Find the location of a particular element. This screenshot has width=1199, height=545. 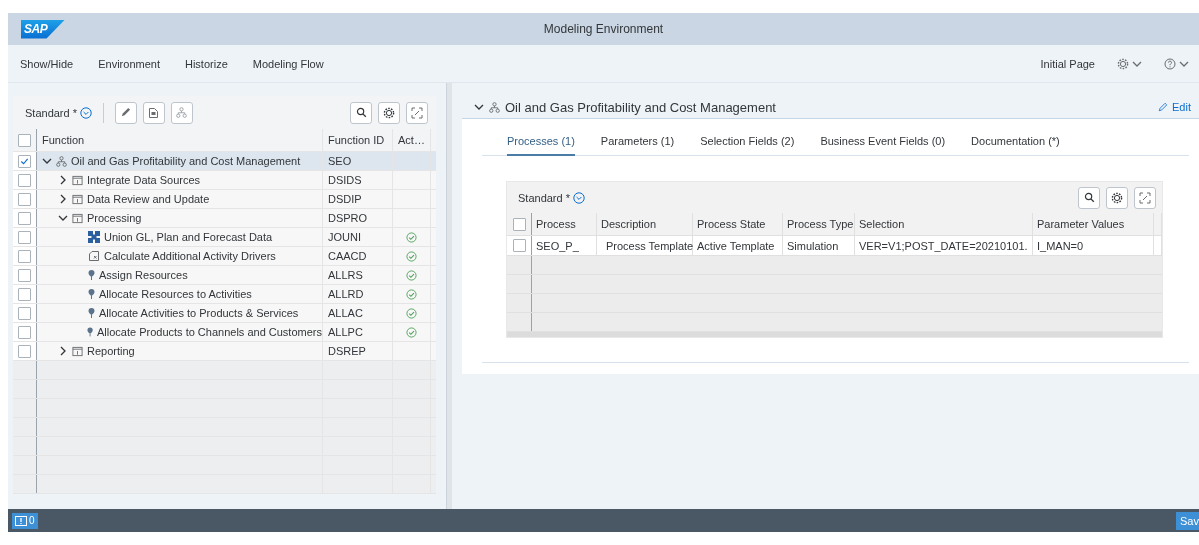

tab: Business Event Fields (0) is located at coordinates (883, 141).